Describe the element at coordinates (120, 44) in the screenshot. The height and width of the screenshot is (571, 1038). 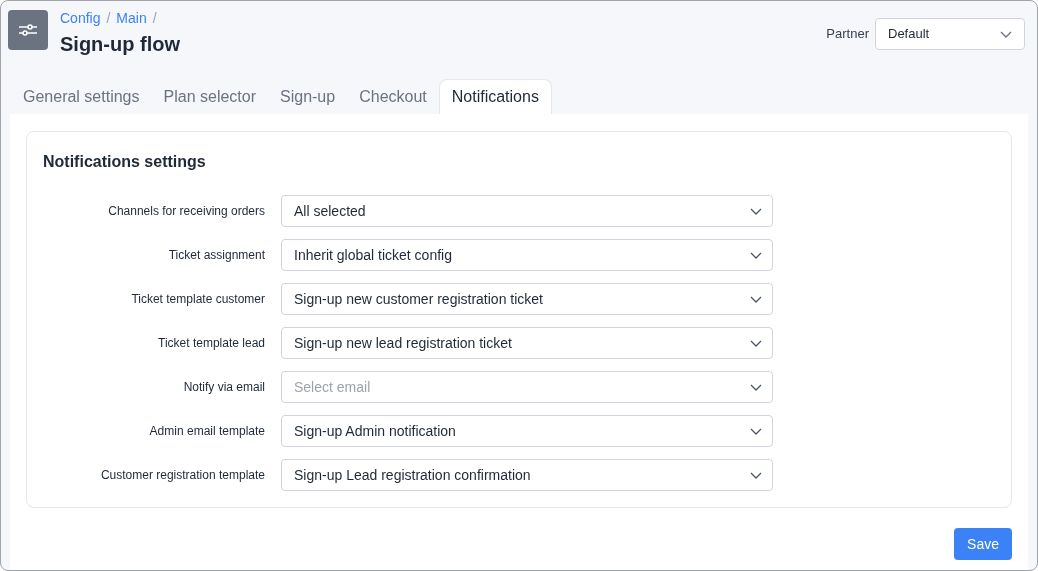
I see `page-title: Sign-up flow` at that location.